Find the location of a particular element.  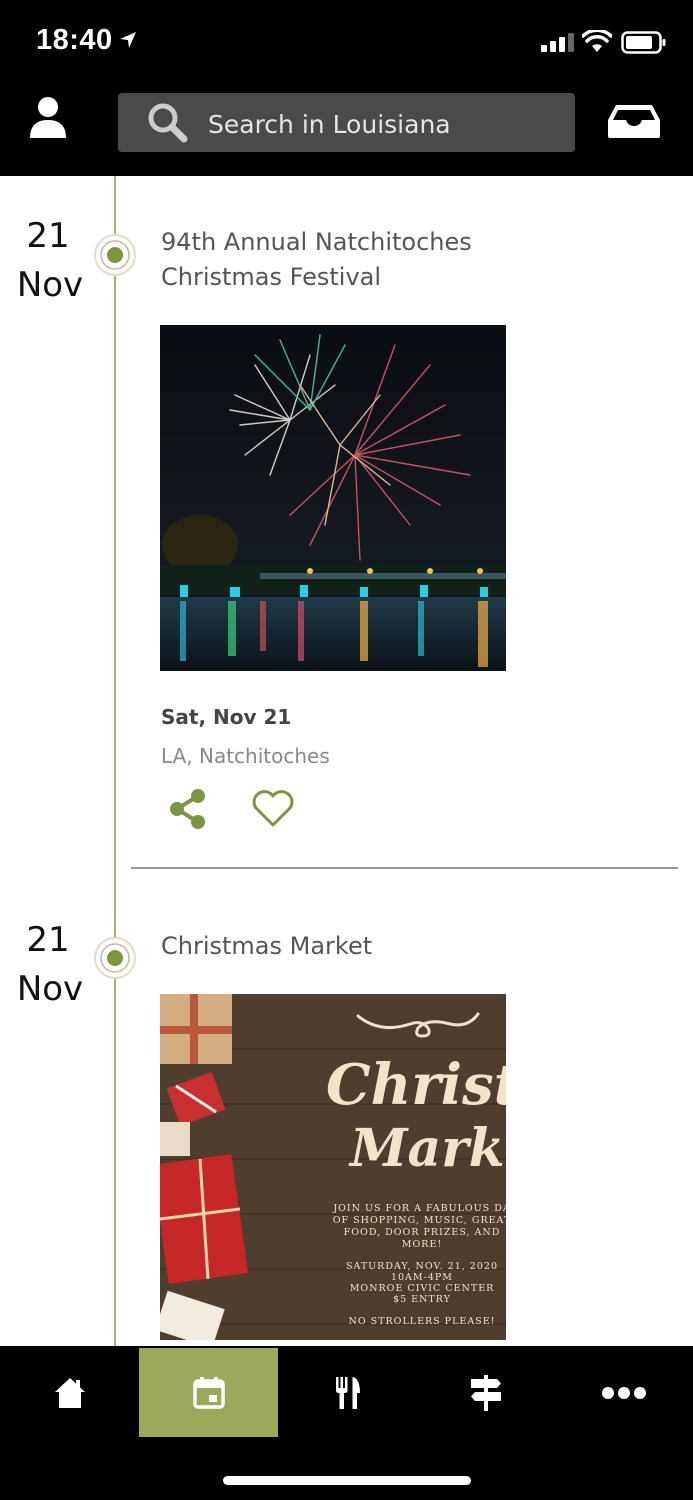

event-image is located at coordinates (333, 498).